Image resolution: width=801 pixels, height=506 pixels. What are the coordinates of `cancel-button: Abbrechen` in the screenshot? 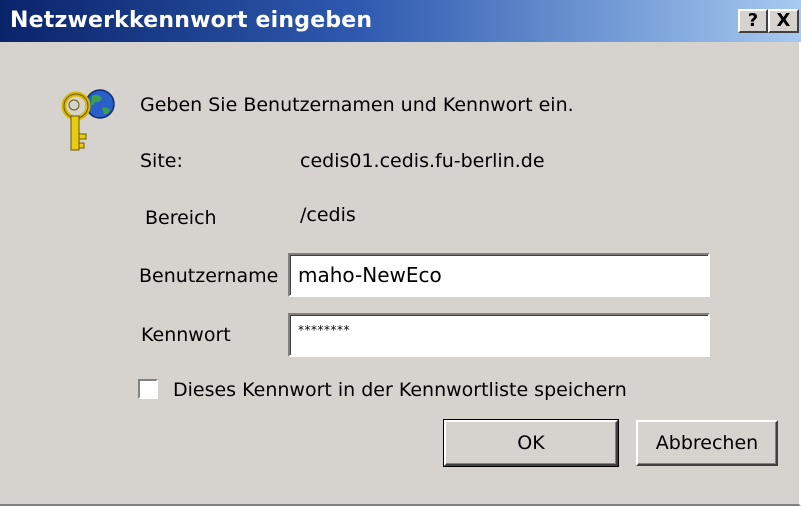 It's located at (707, 443).